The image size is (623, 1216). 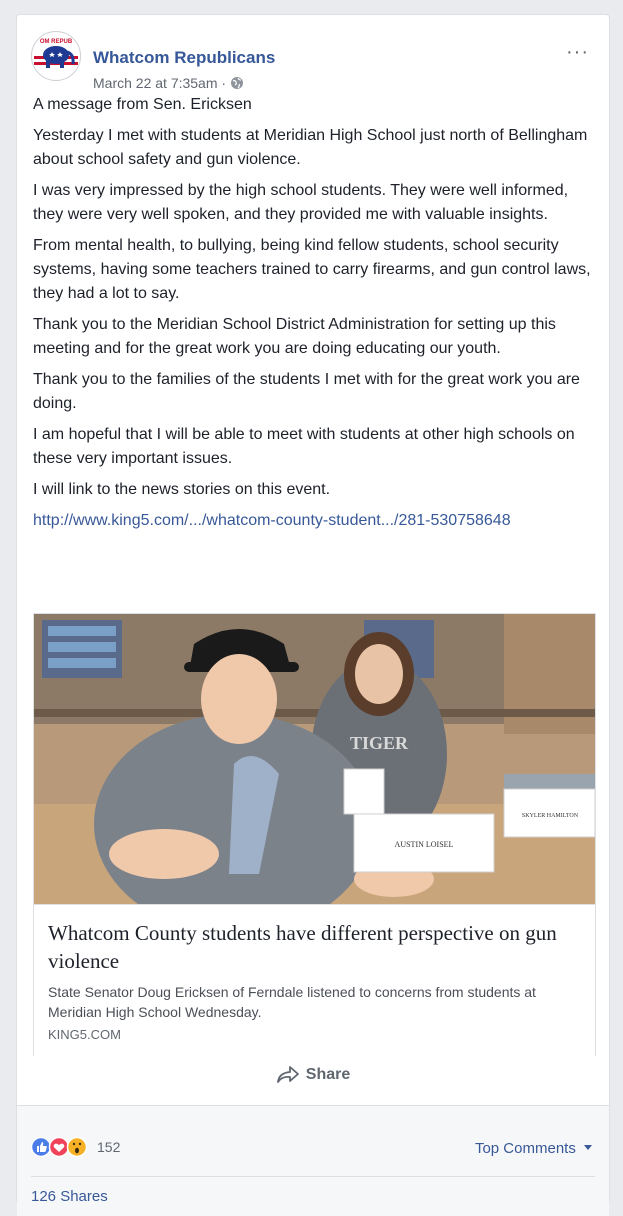 What do you see at coordinates (56, 42) in the screenshot?
I see `avatar-text: OM REPUB` at bounding box center [56, 42].